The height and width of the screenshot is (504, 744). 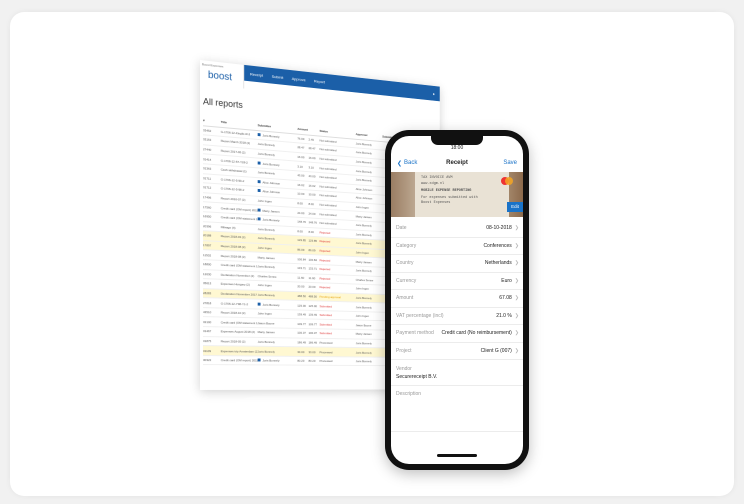 What do you see at coordinates (457, 299) in the screenshot?
I see `field-amount: Amount 67.08 ❯` at bounding box center [457, 299].